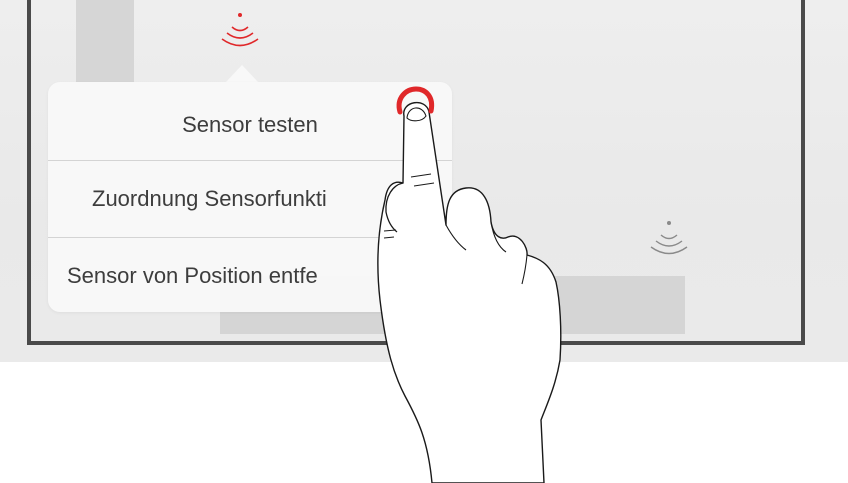 This screenshot has width=848, height=483. I want to click on menu-item-assign-sensor-function: Zuordnung Sensorfunkti, so click(250, 199).